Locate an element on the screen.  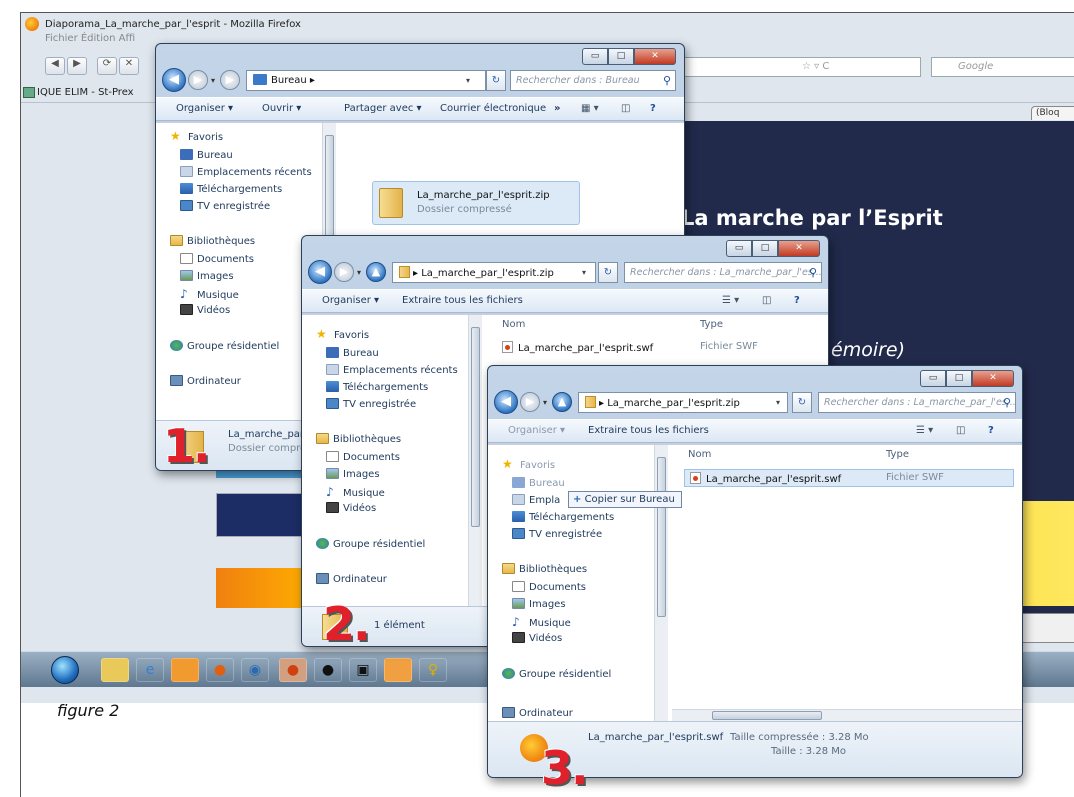
bulb-icon: ♀ is located at coordinates (433, 670).